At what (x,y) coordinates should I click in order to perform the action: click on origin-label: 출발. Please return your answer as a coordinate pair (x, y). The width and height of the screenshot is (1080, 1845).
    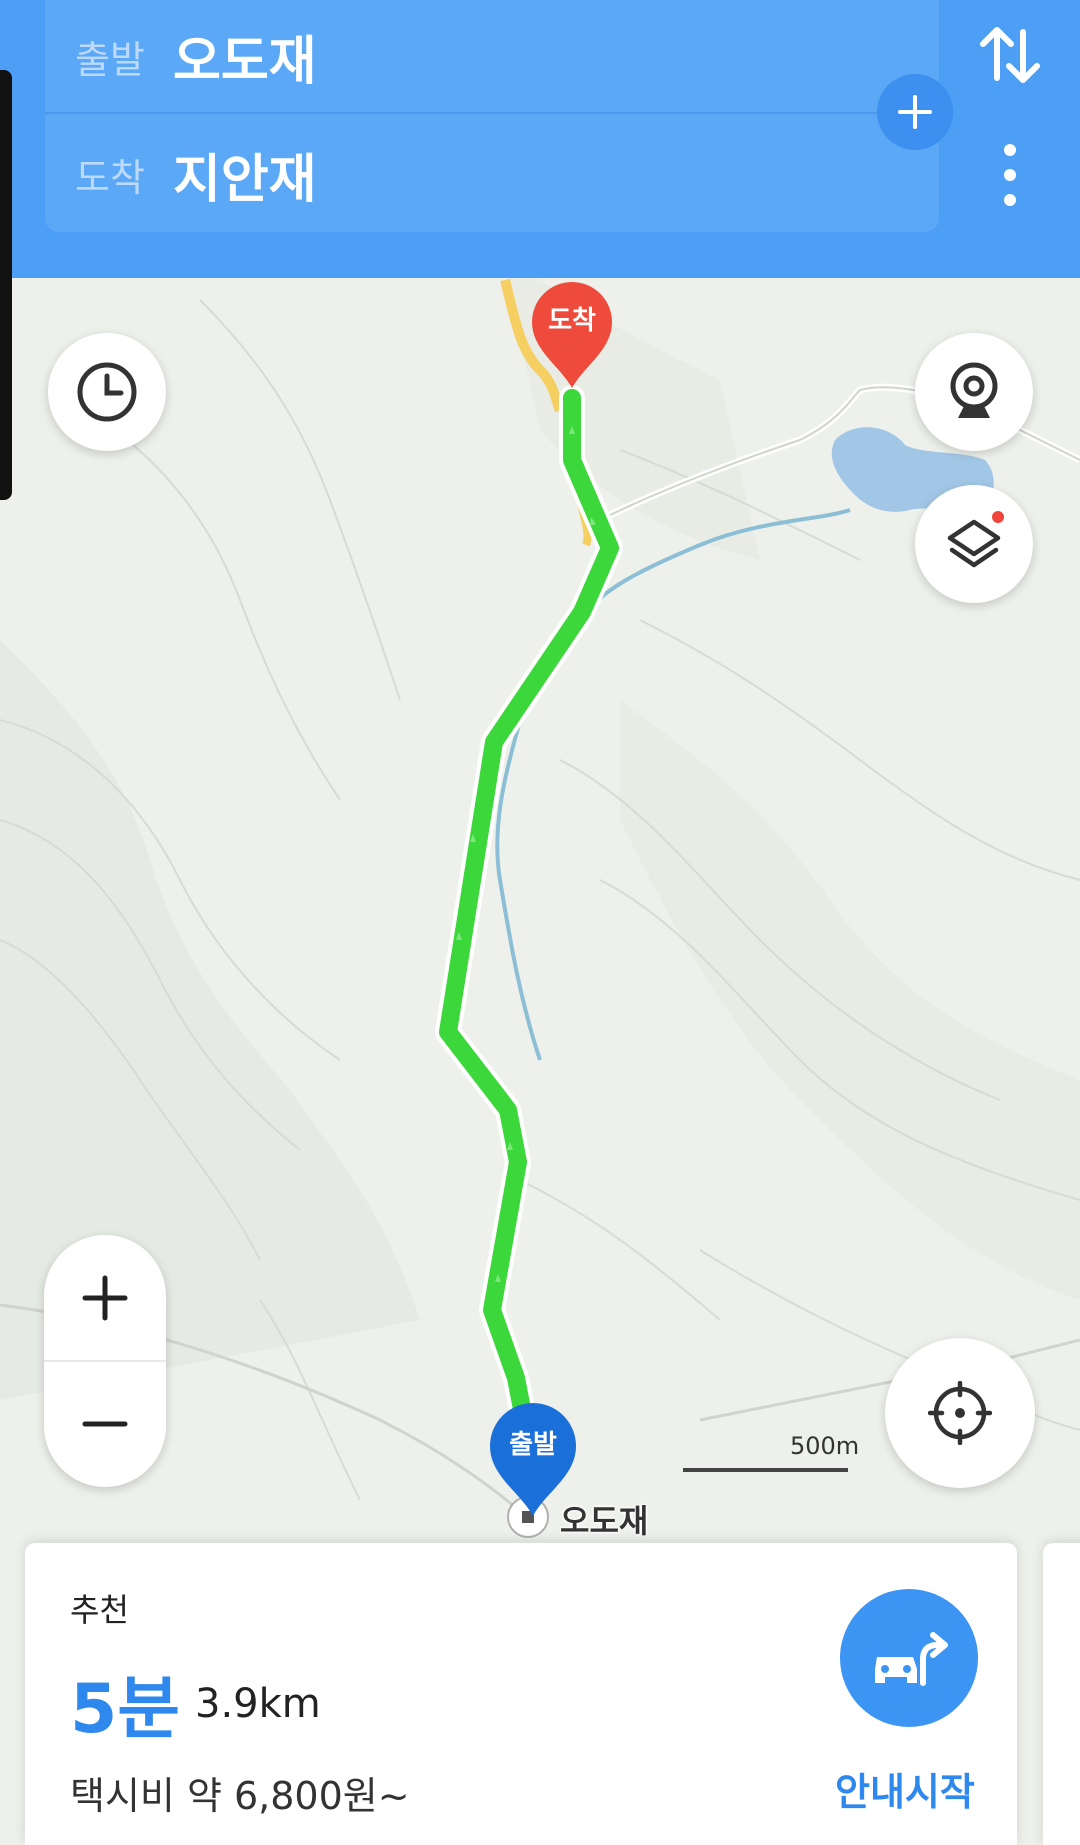
    Looking at the image, I should click on (110, 59).